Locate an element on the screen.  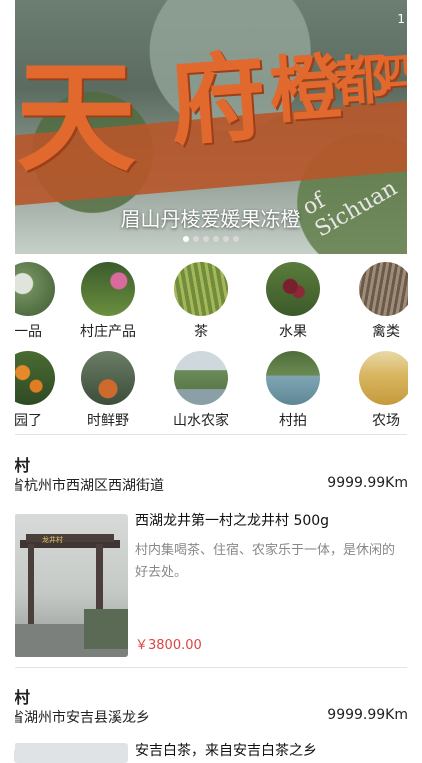
farm-harvest-photo-icon is located at coordinates (386, 378).